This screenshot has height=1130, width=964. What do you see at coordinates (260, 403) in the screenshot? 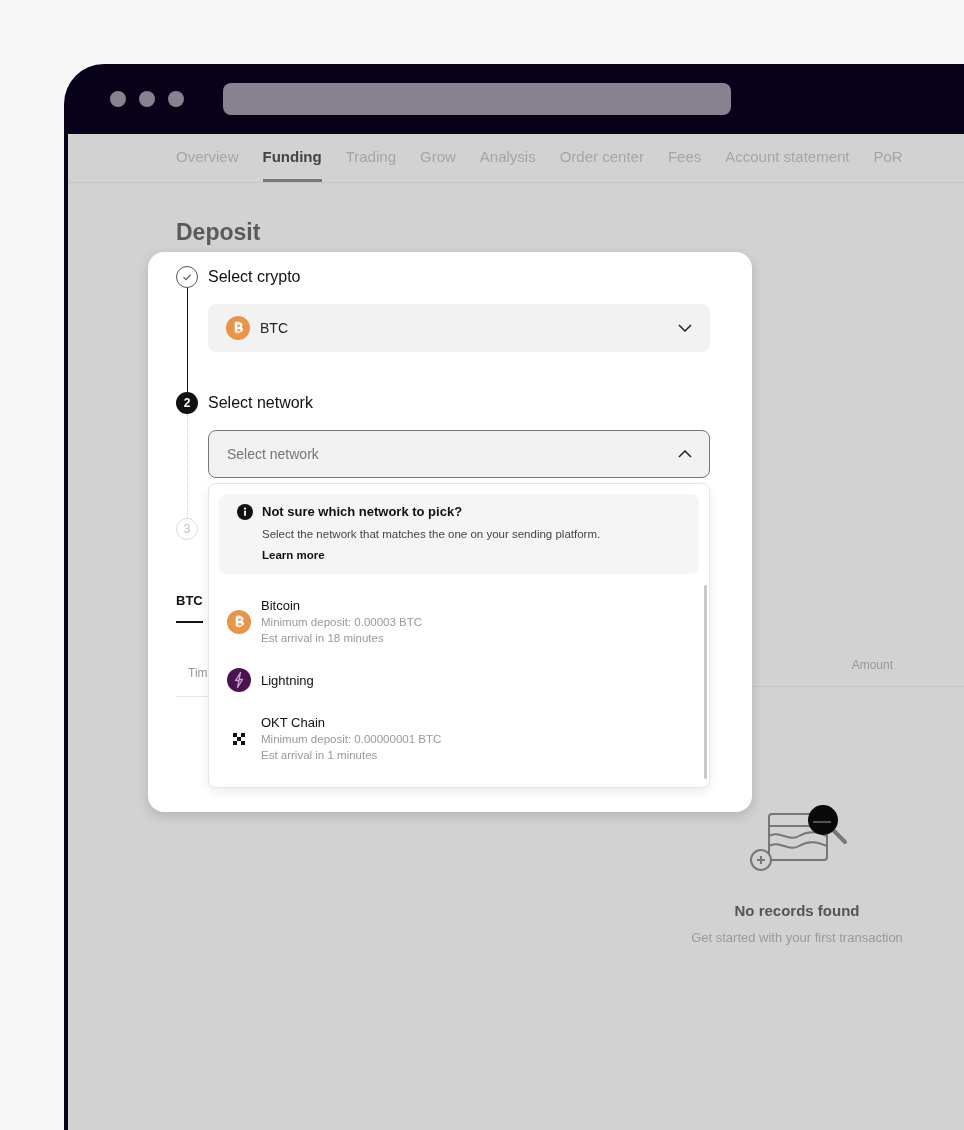
I see `step-label: Select network` at bounding box center [260, 403].